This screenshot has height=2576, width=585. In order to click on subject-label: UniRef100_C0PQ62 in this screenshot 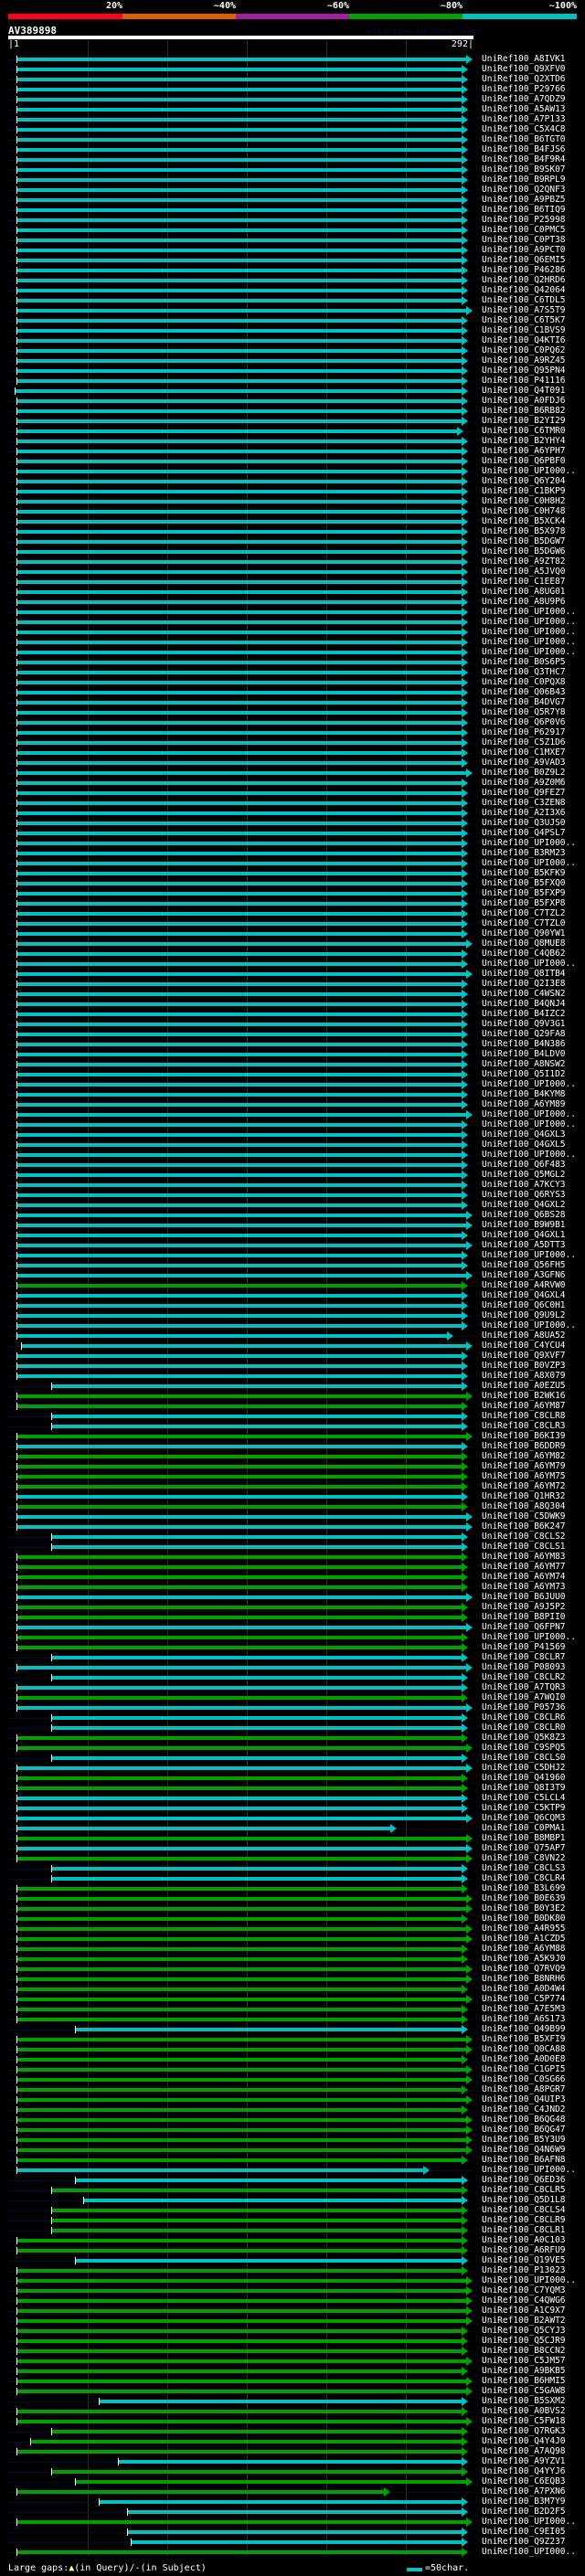, I will do `click(524, 350)`.